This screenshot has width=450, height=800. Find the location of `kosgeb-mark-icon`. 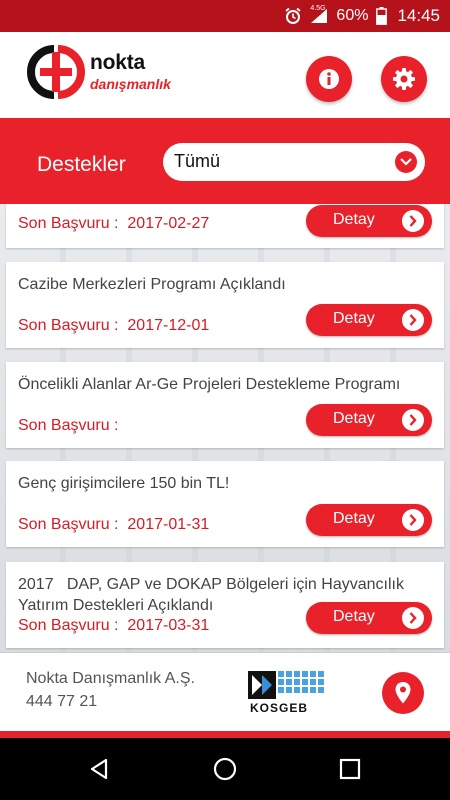

kosgeb-mark-icon is located at coordinates (286, 685).